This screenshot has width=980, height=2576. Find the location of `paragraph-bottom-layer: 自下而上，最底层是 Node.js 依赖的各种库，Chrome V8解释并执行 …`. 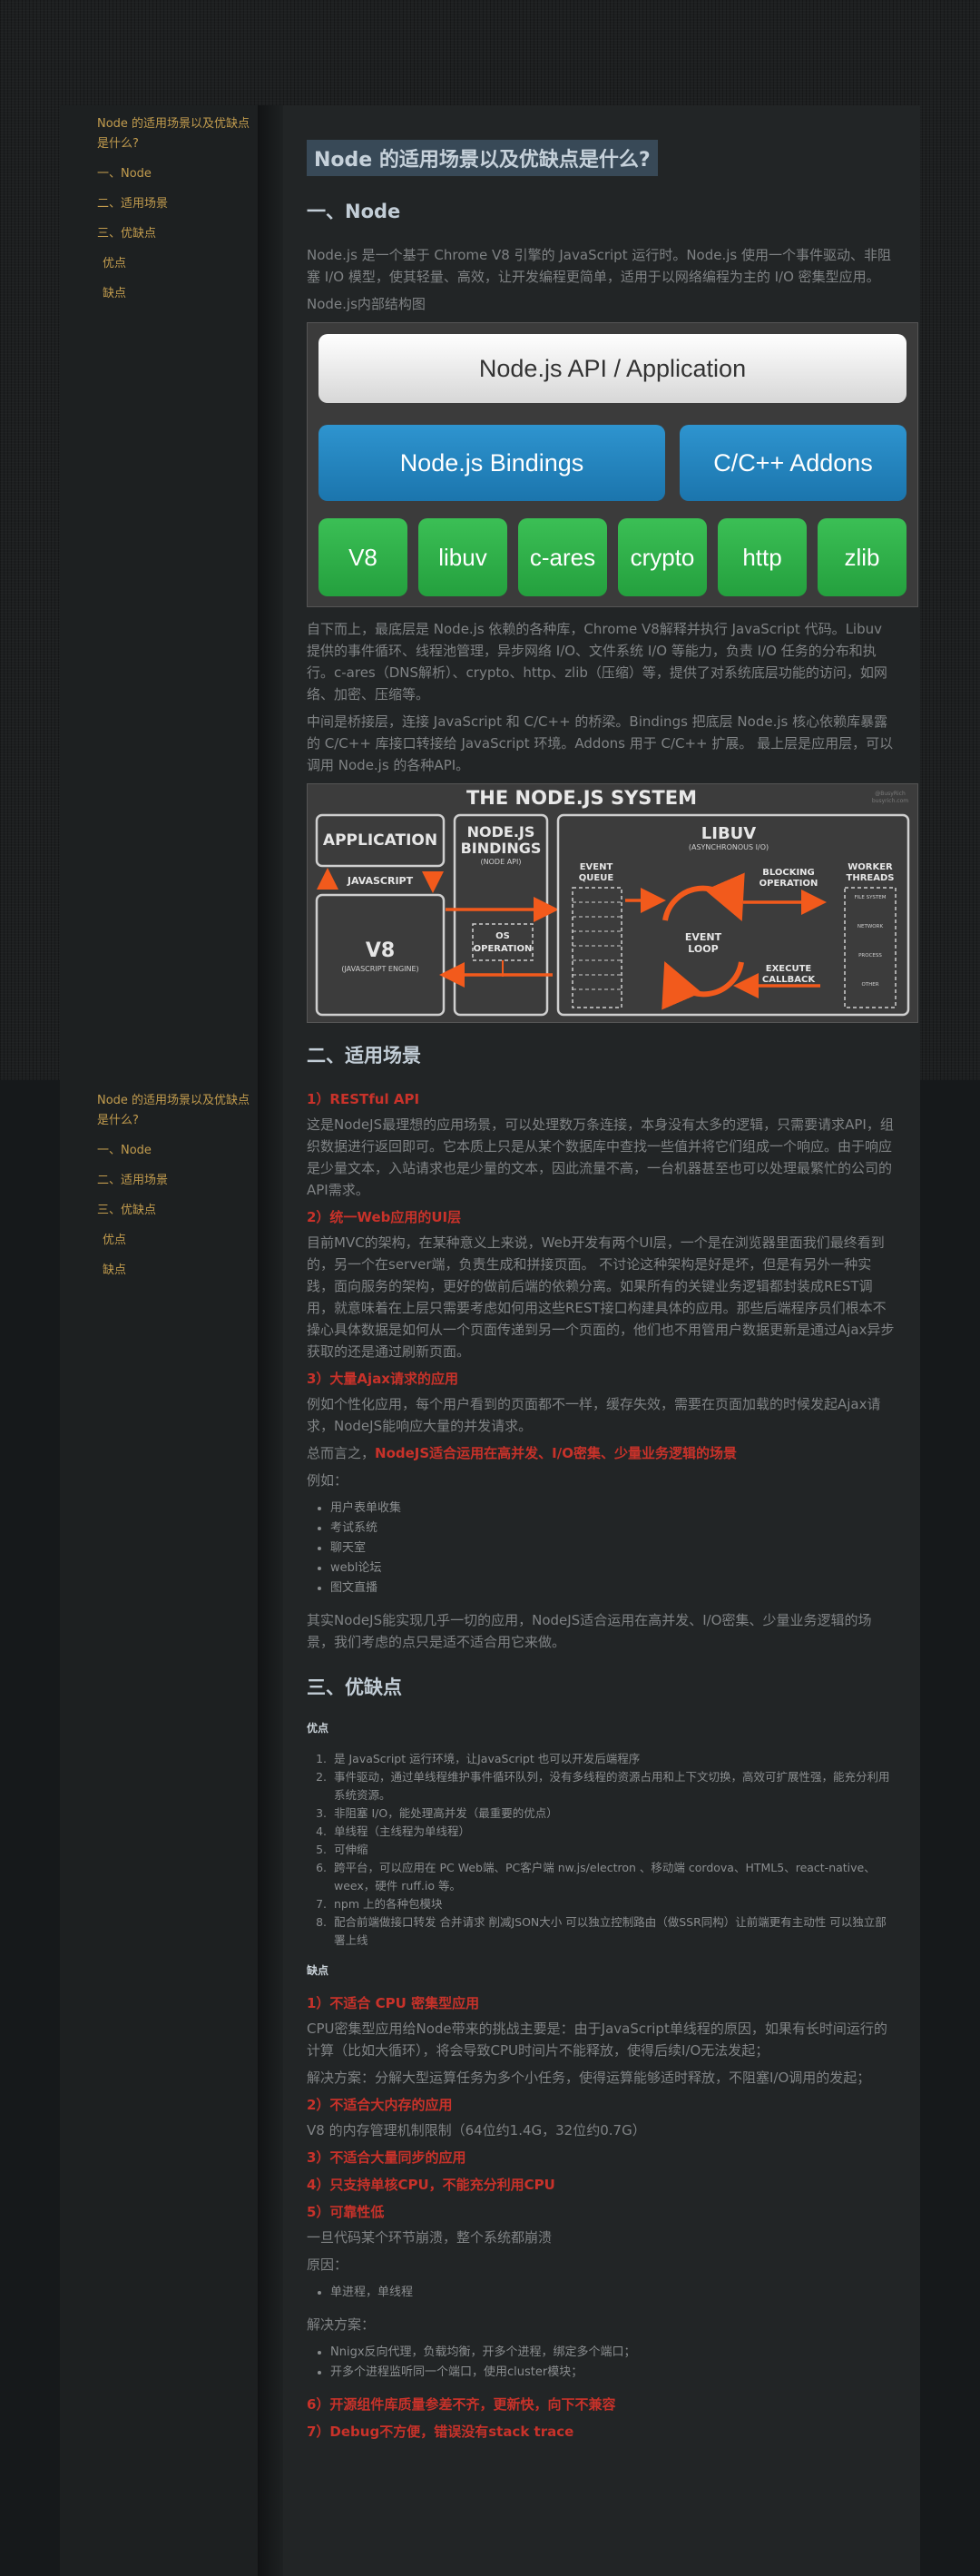

paragraph-bottom-layer: 自下而上，最底层是 Node.js 依赖的各种库，Chrome V8解释并执行 … is located at coordinates (597, 662).